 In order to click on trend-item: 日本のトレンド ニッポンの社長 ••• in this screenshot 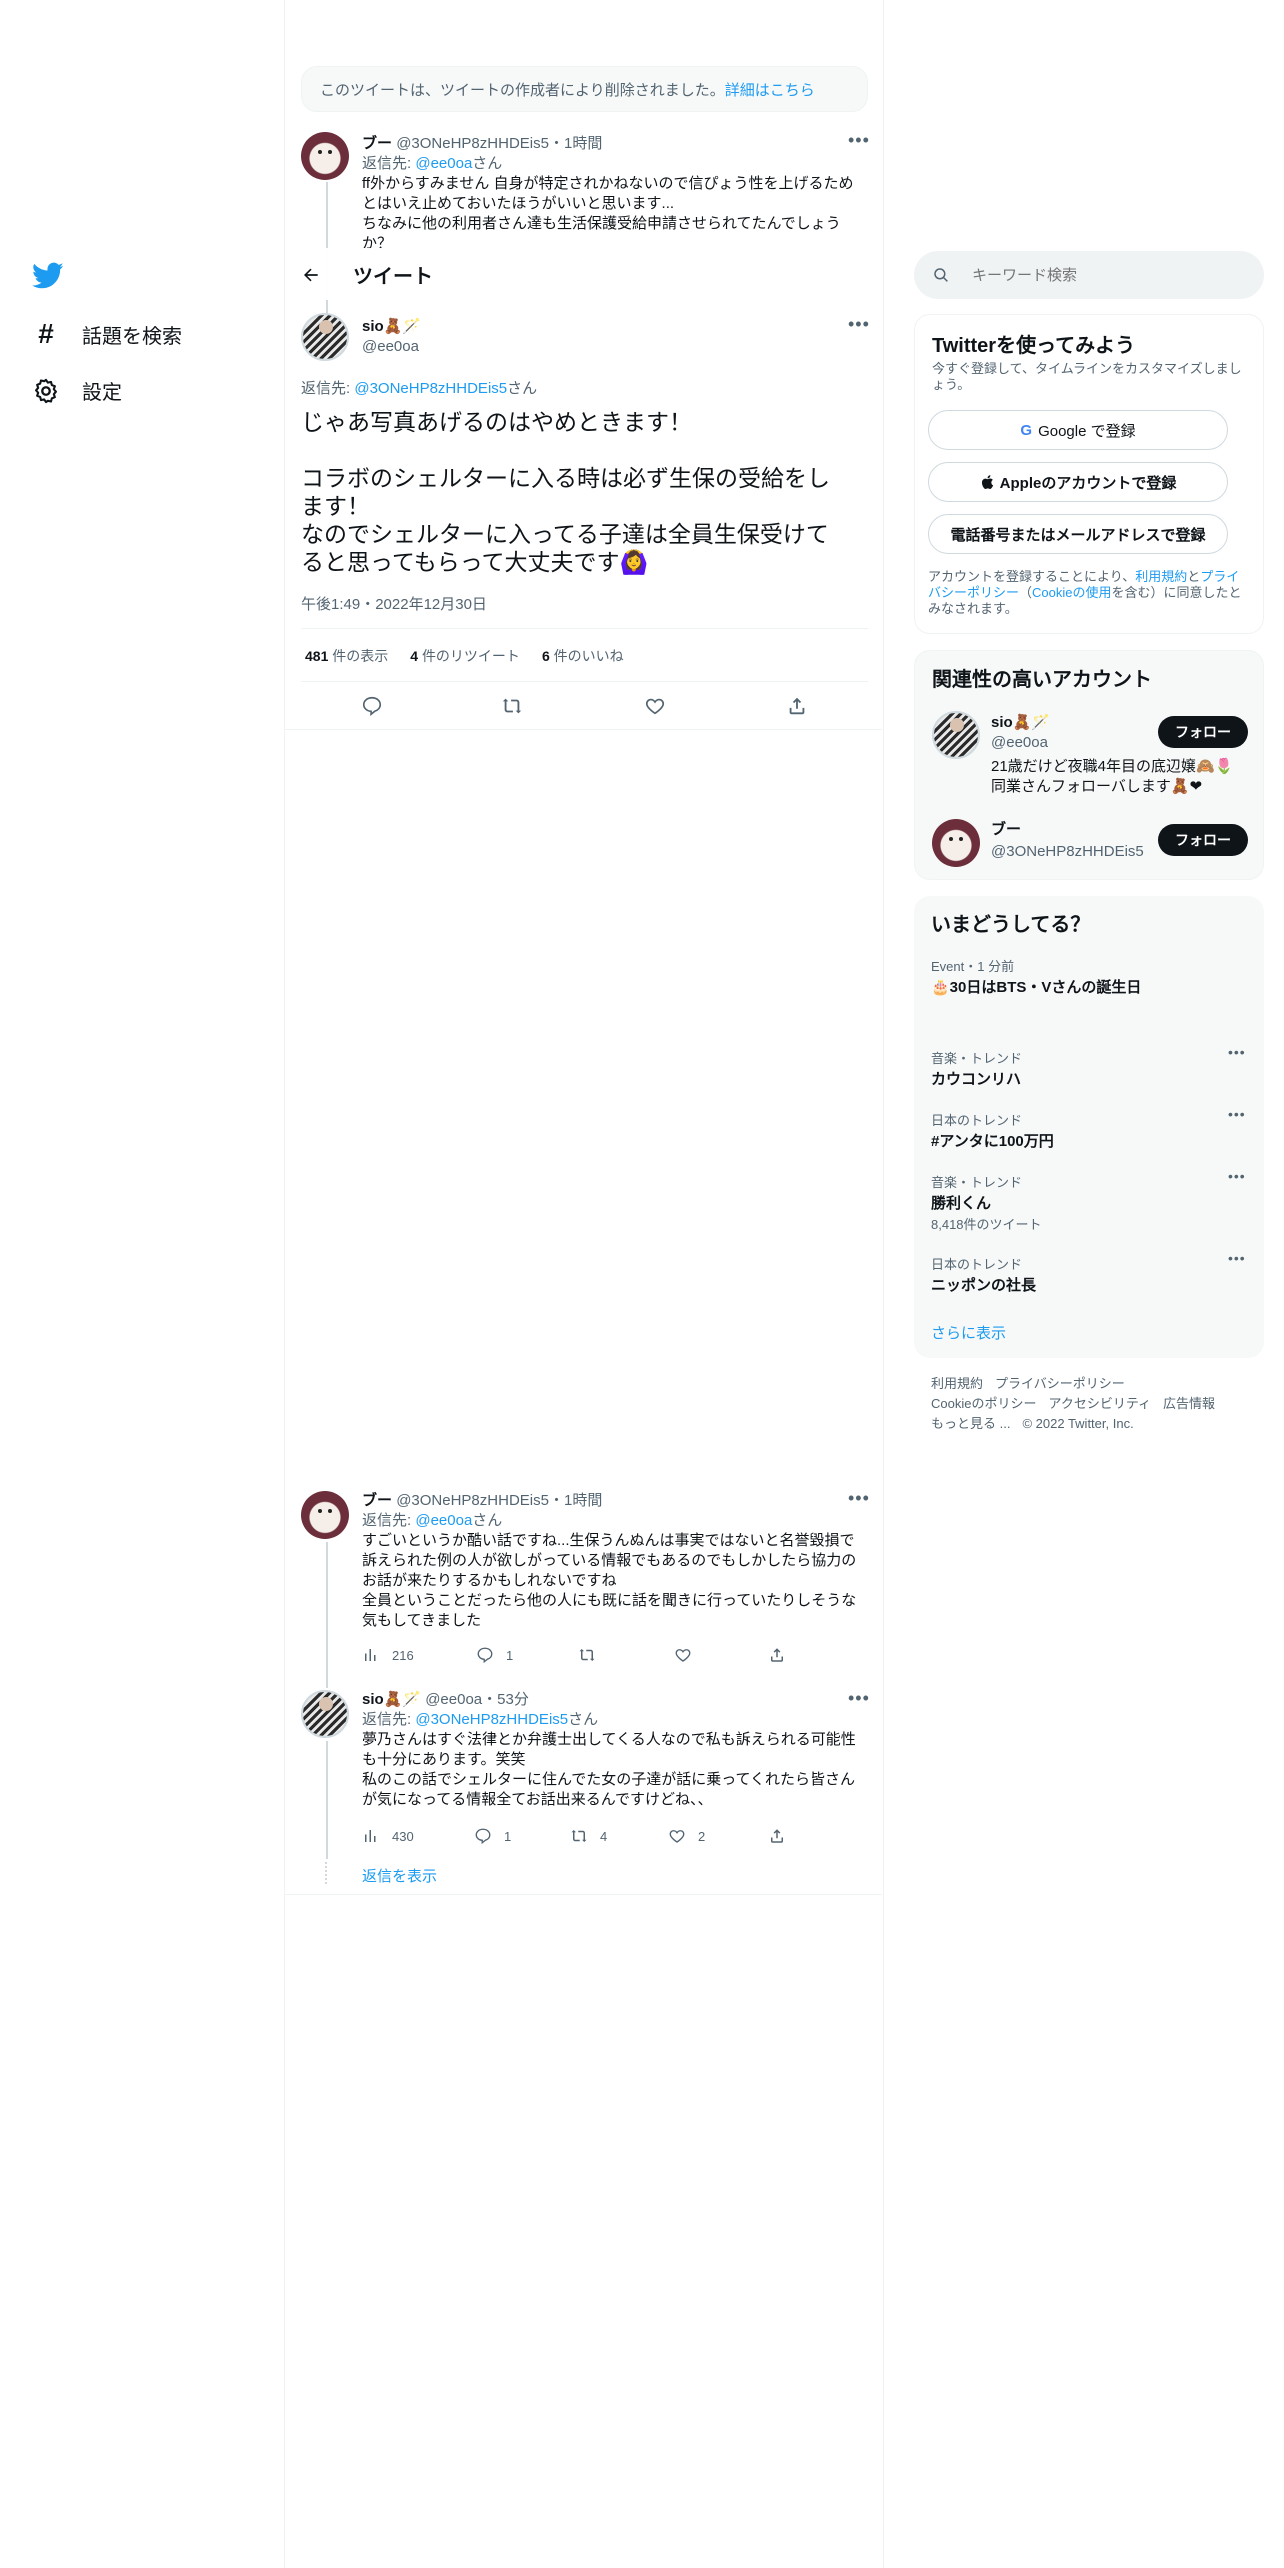, I will do `click(1089, 1282)`.